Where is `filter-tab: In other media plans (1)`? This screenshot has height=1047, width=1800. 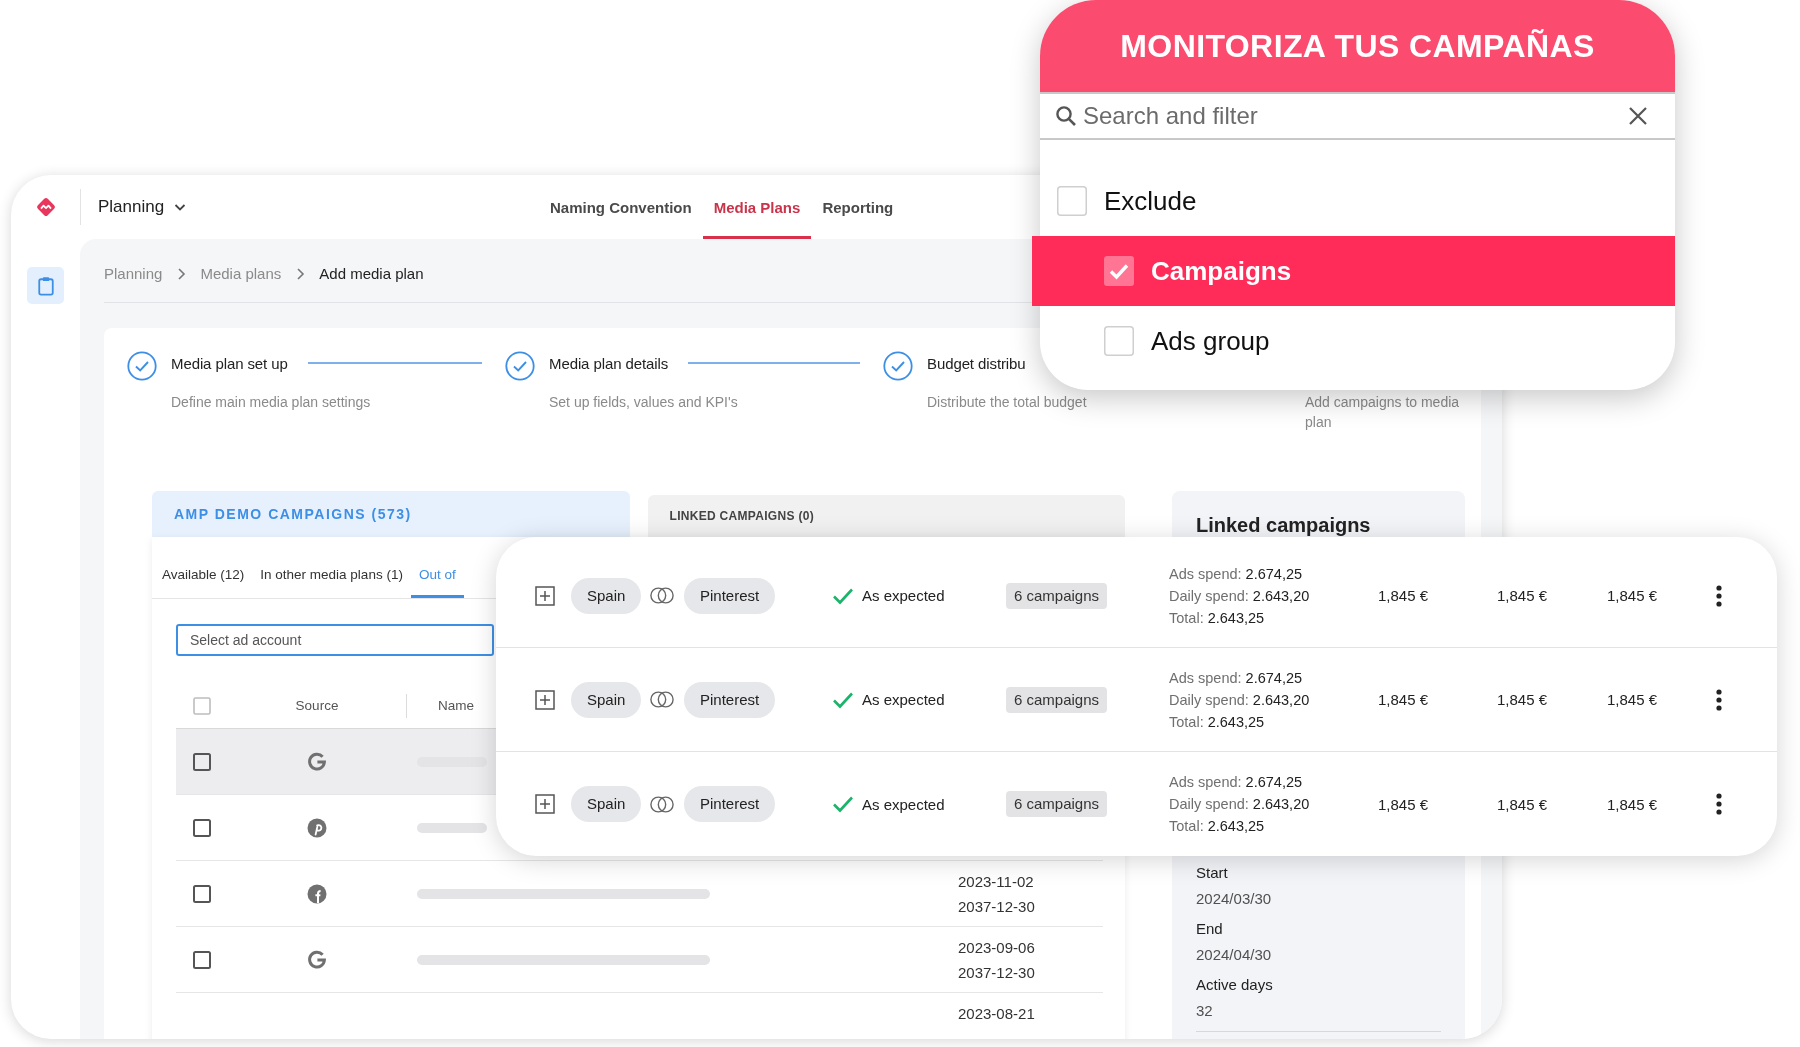
filter-tab: In other media plans (1) is located at coordinates (331, 567).